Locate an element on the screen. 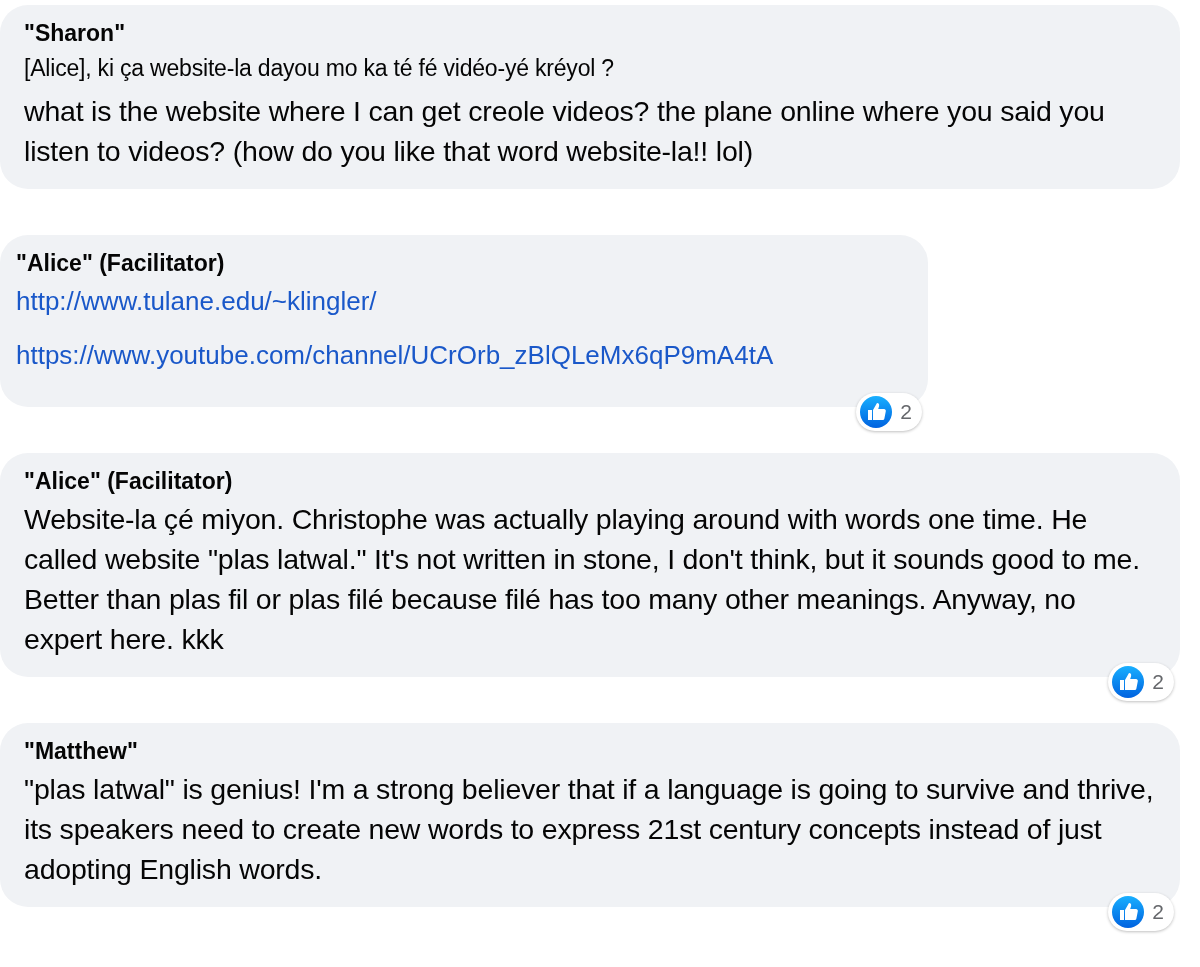 The image size is (1200, 967). comment-text: [Alice], ki ça website-la dayou mo ka té fé vidéo-yé kréyol ? is located at coordinates (319, 68).